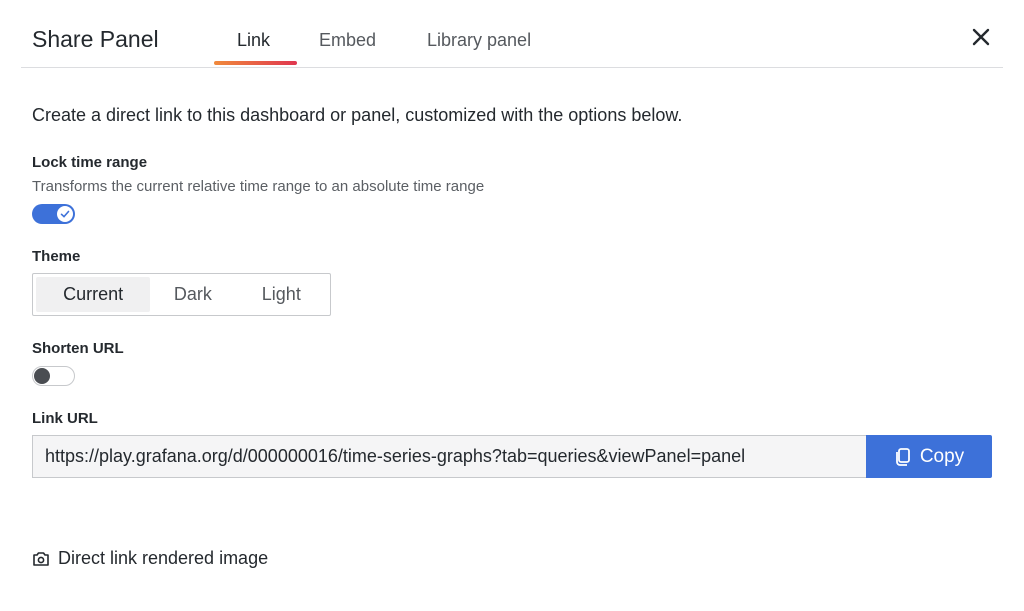  Describe the element at coordinates (163, 558) in the screenshot. I see `direct-link-label: Direct link rendered image` at that location.